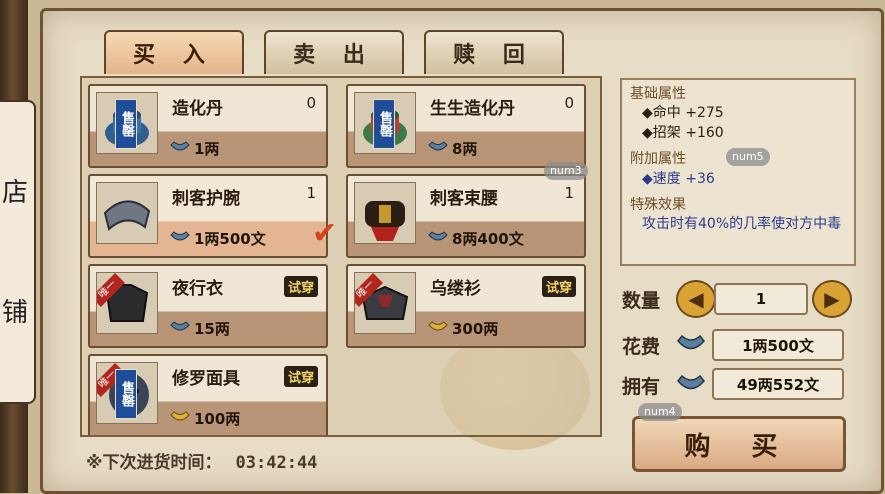  What do you see at coordinates (208, 216) in the screenshot?
I see `list-item: 刺客护腕 1 1两500文` at bounding box center [208, 216].